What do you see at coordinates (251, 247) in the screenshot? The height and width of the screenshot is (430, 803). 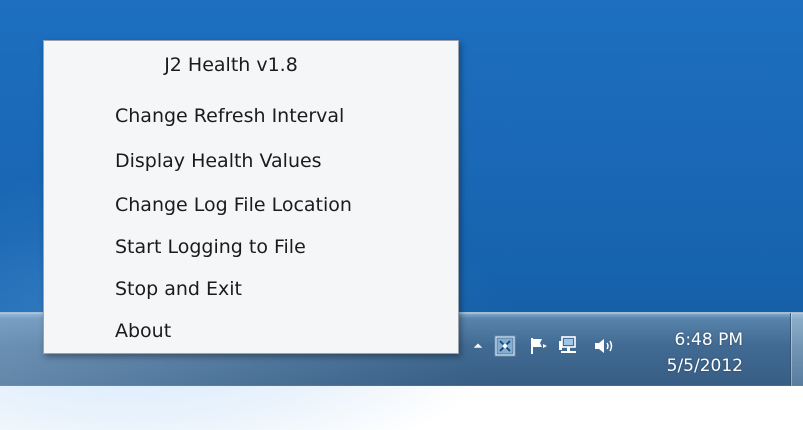 I see `menu-item-start-logging-to-file: Start Logging to File` at bounding box center [251, 247].